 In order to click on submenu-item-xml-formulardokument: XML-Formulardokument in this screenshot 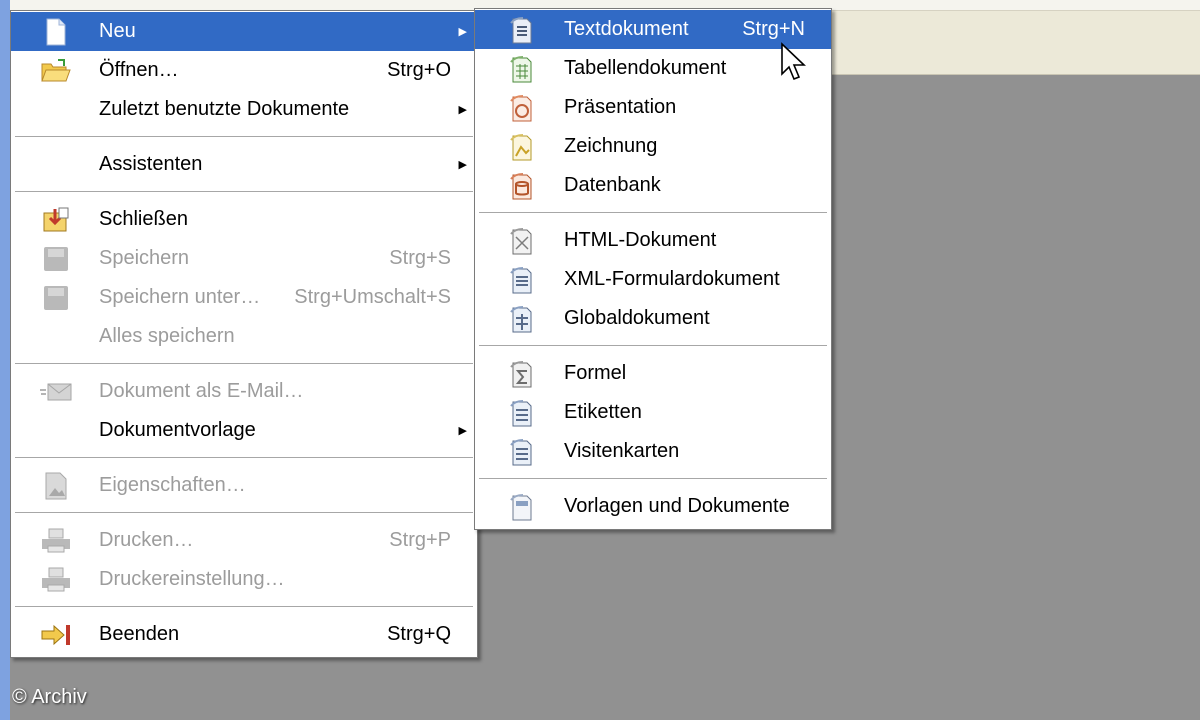, I will do `click(653, 279)`.